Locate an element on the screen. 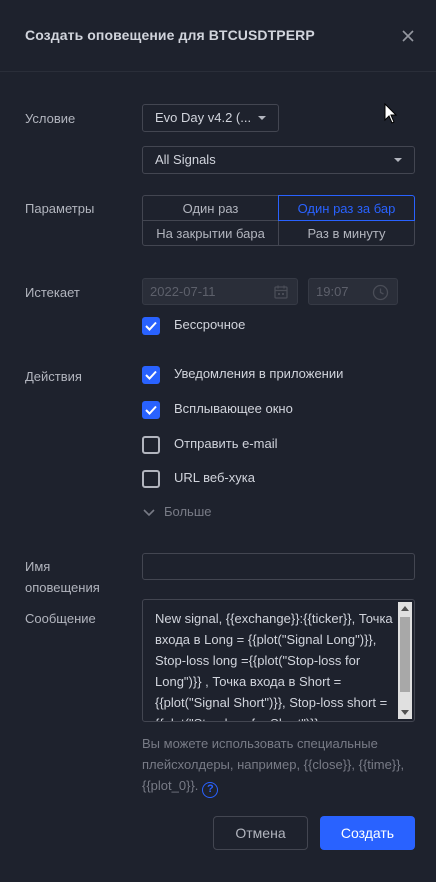  more-label: Больше is located at coordinates (188, 511).